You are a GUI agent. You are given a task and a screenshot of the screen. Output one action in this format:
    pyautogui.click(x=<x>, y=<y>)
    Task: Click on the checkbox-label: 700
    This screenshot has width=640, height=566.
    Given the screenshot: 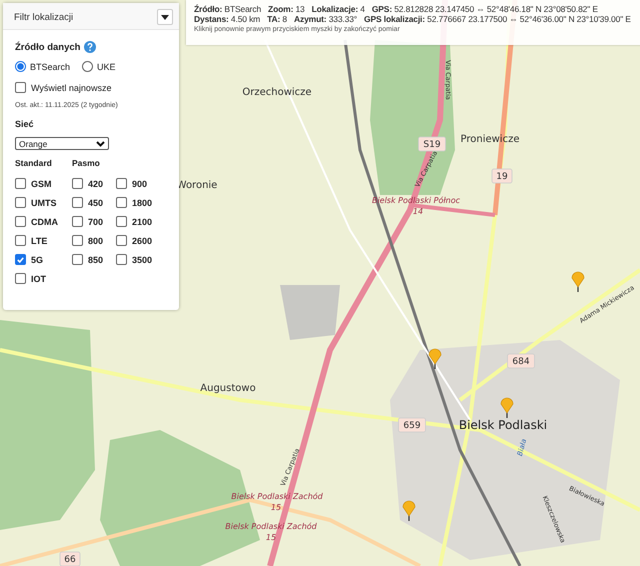 What is the action you would take?
    pyautogui.click(x=96, y=221)
    